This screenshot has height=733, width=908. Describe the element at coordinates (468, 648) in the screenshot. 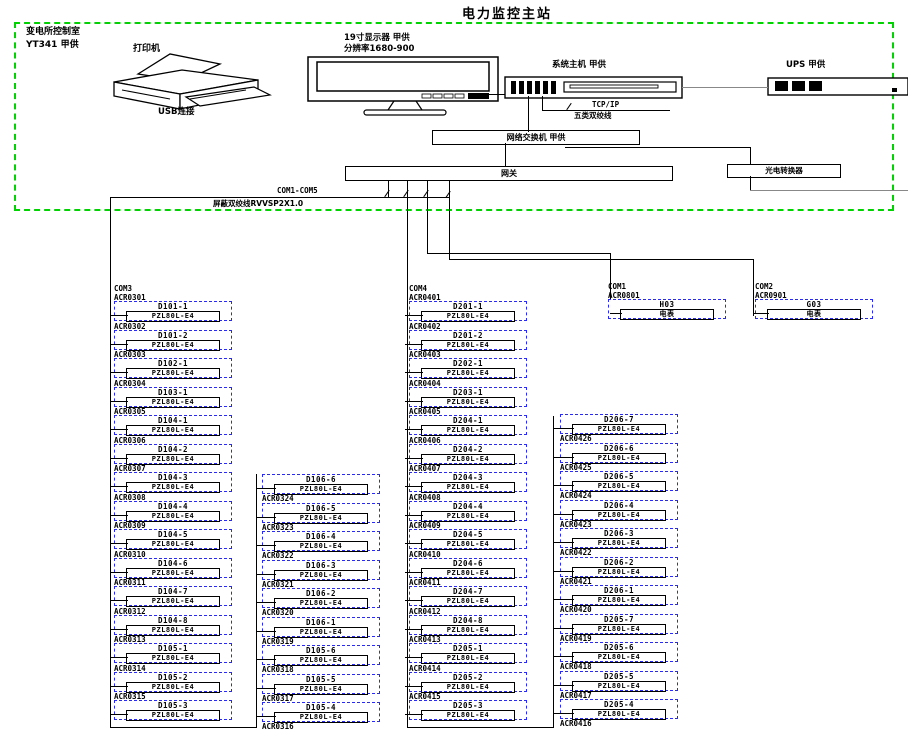

I see `device-id: D205-1` at that location.